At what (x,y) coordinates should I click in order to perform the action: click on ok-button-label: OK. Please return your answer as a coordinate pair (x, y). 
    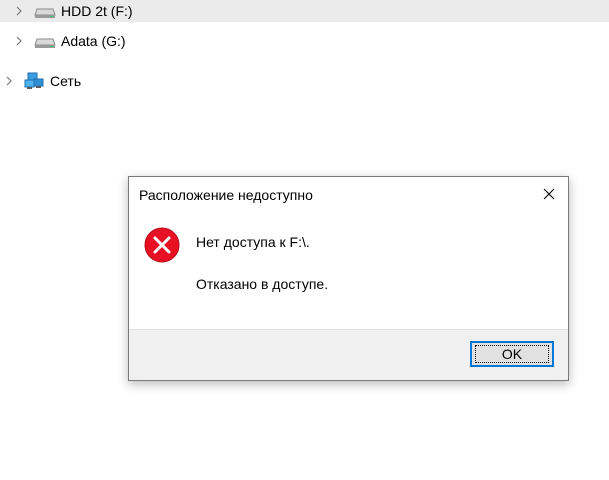
    Looking at the image, I should click on (512, 354).